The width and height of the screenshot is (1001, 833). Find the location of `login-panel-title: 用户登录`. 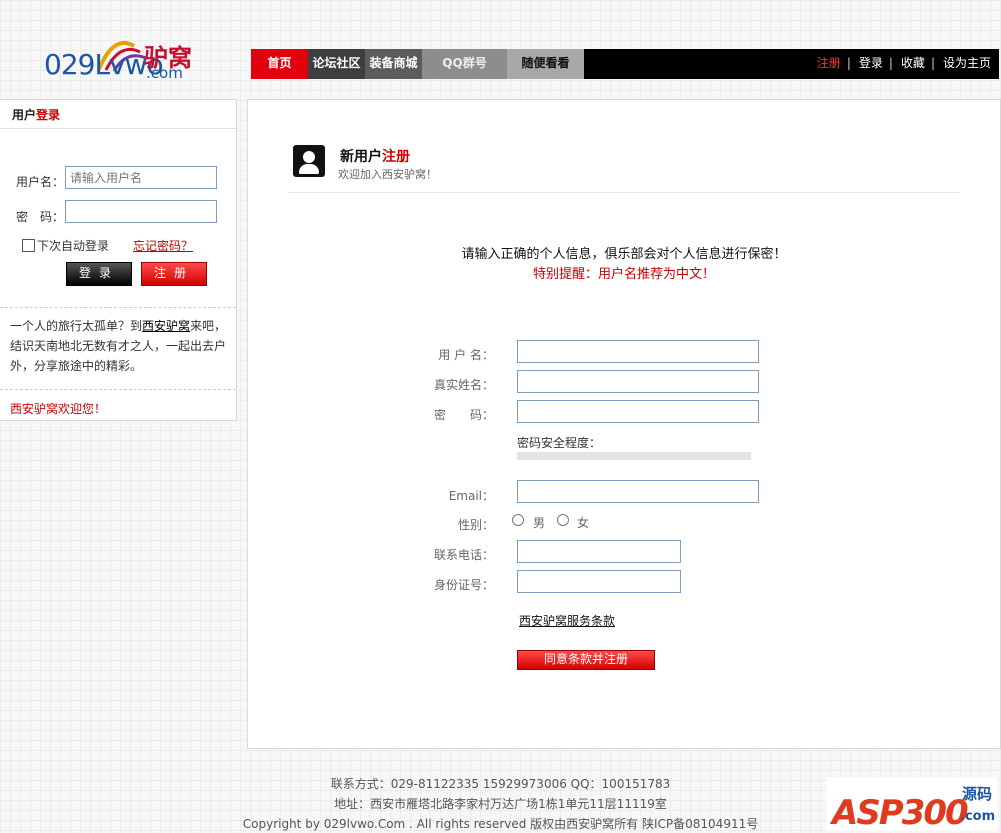

login-panel-title: 用户登录 is located at coordinates (36, 115).